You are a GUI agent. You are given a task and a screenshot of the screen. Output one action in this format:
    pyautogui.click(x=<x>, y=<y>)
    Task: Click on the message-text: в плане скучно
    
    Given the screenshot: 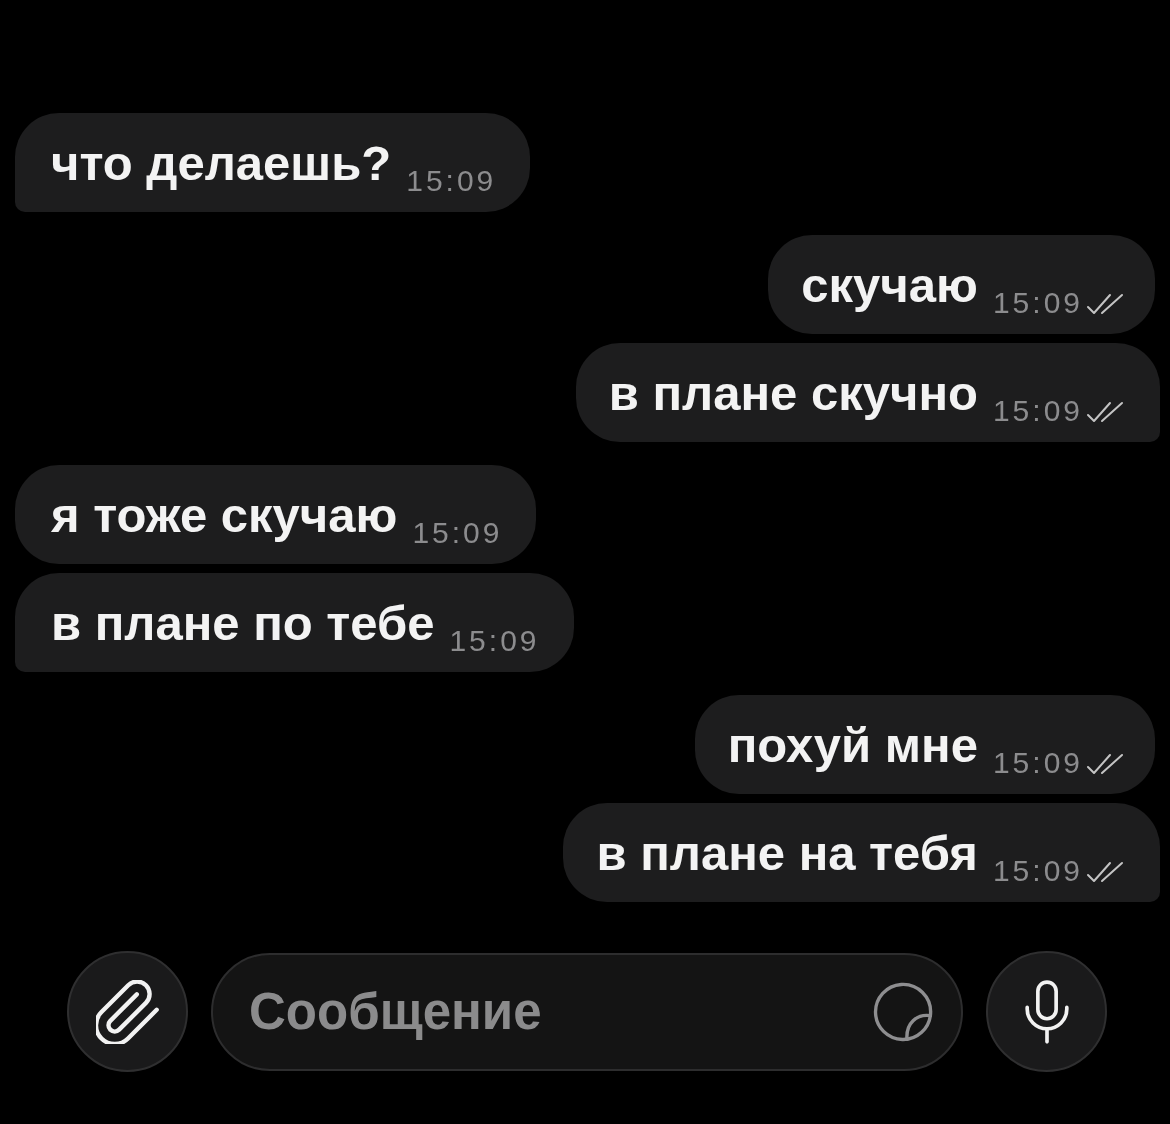 What is the action you would take?
    pyautogui.click(x=793, y=393)
    